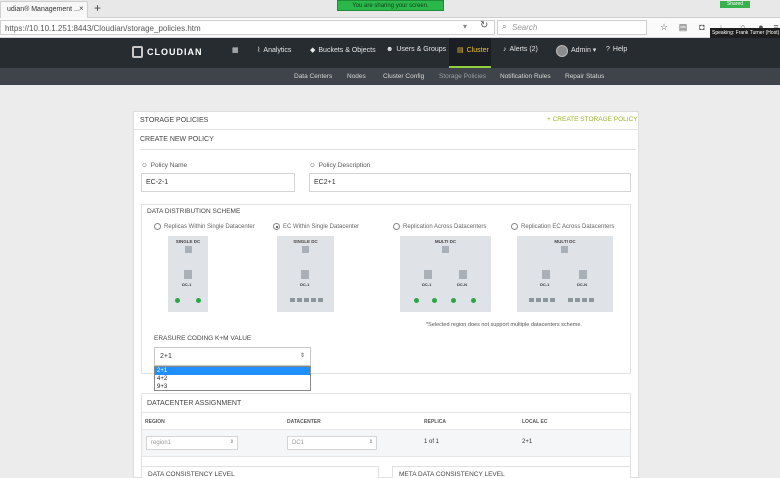 The image size is (780, 478). I want to click on help-icon: ?, so click(608, 49).